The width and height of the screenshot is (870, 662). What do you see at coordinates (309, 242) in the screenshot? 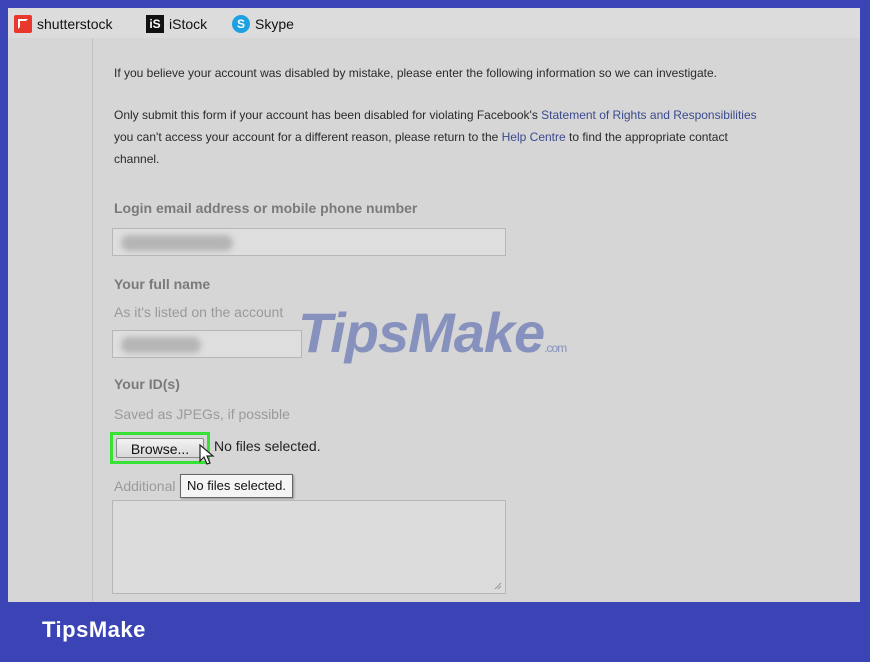
I see `login-input` at bounding box center [309, 242].